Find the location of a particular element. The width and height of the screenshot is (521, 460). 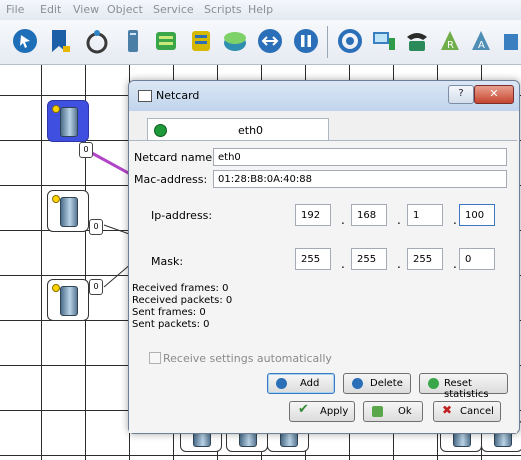

dialog-title: Netcard is located at coordinates (178, 95).